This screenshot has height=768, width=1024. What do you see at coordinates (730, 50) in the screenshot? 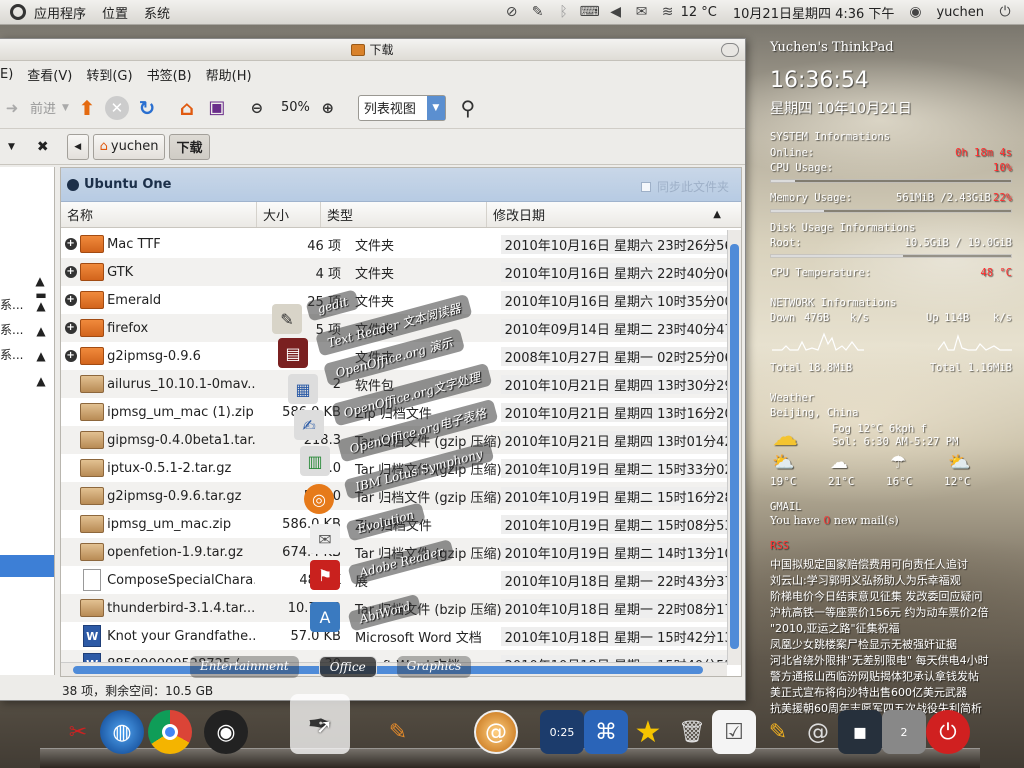
I see `window-control-button` at bounding box center [730, 50].